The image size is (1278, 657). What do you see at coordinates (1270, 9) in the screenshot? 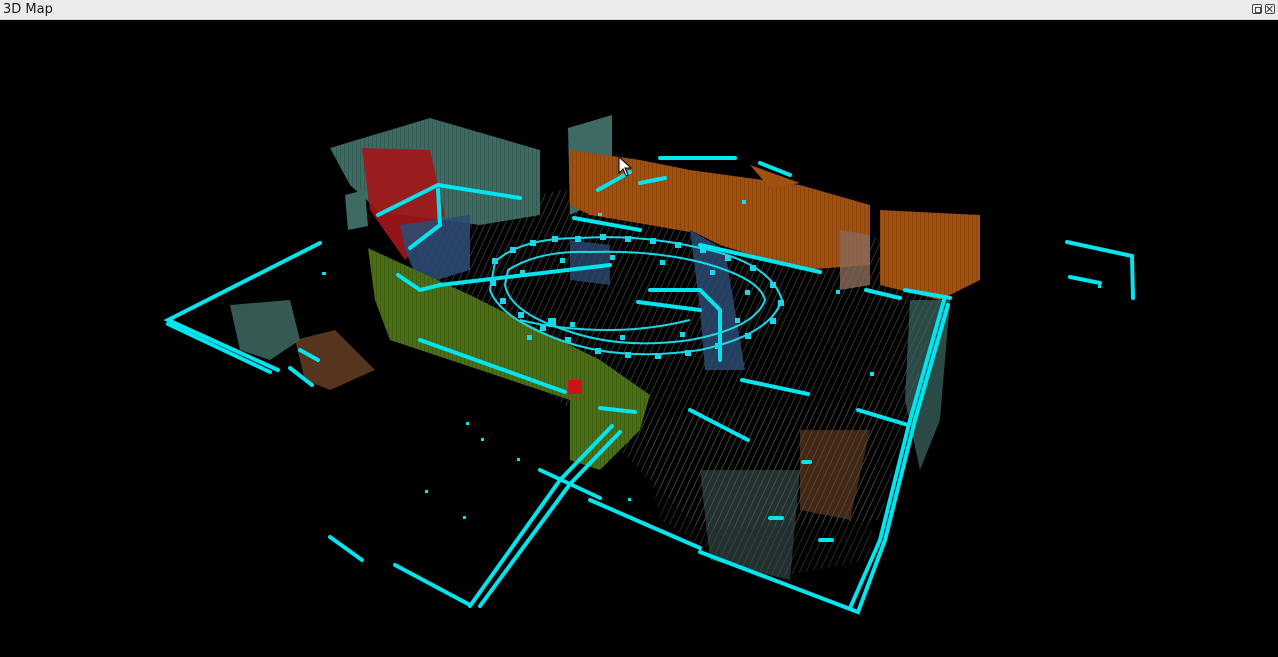
I see `close-window-icon` at bounding box center [1270, 9].